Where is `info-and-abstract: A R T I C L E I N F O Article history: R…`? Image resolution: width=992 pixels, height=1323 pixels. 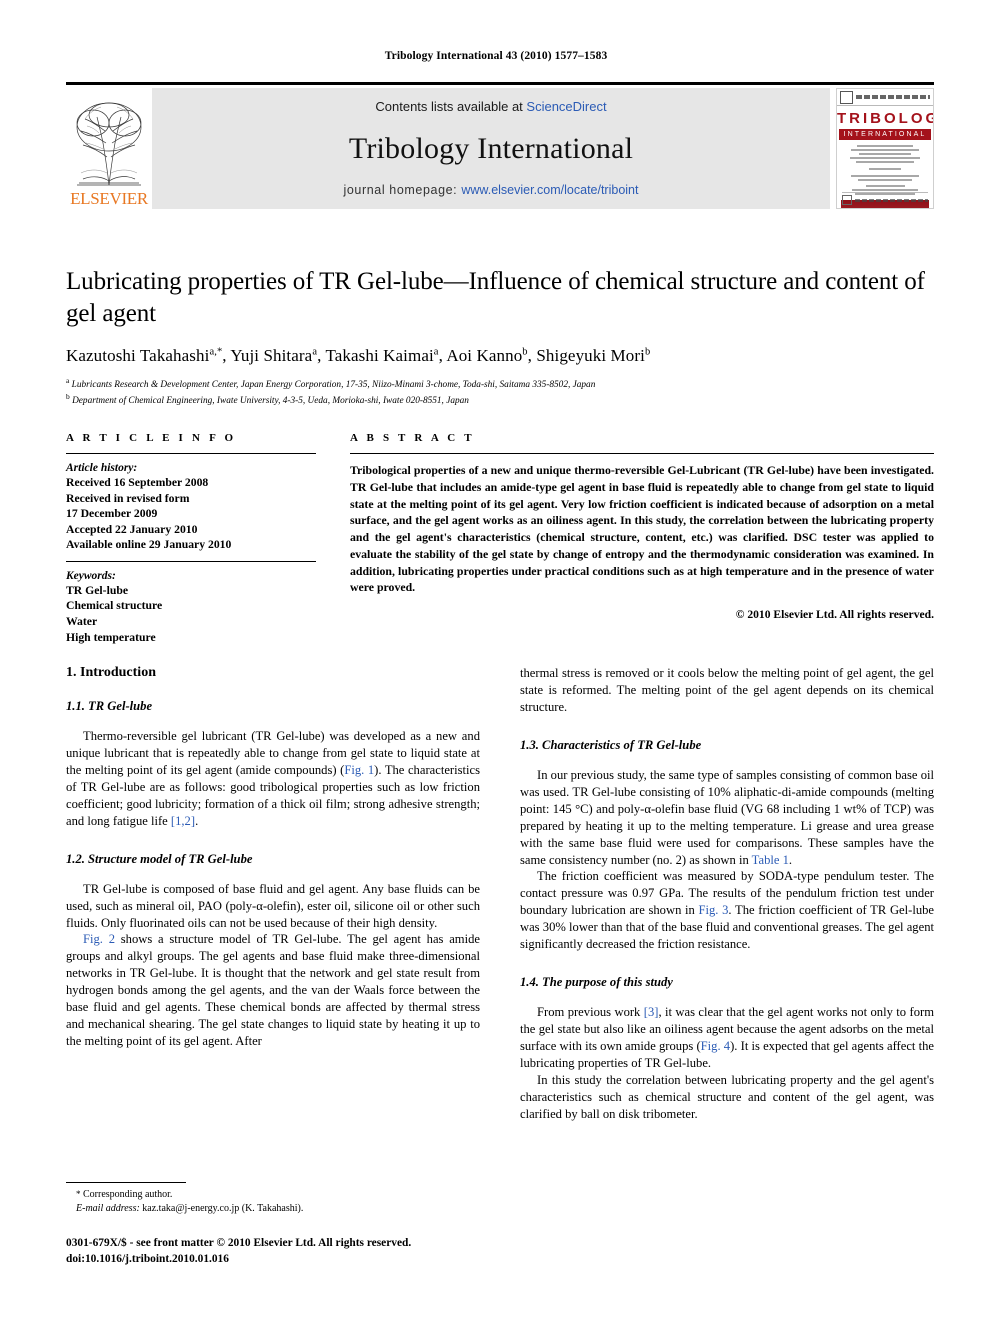
info-and-abstract: A R T I C L E I N F O Article history: R… is located at coordinates (500, 538).